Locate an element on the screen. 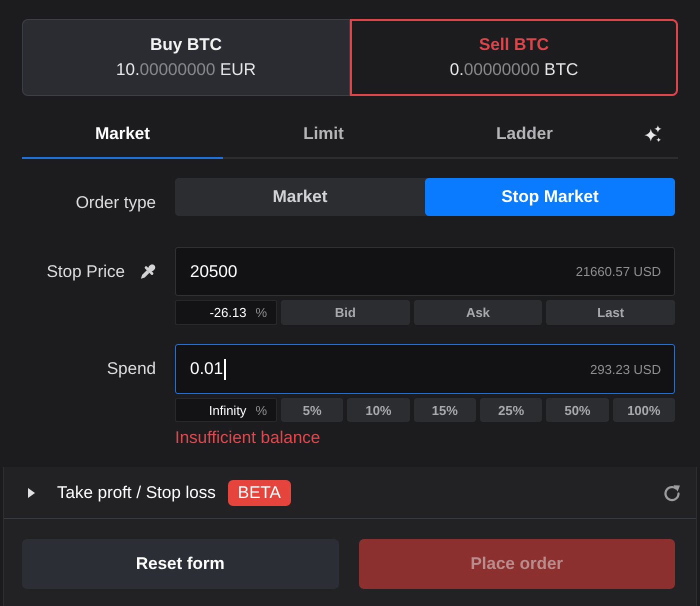  price-preset-button: Bid is located at coordinates (345, 312).